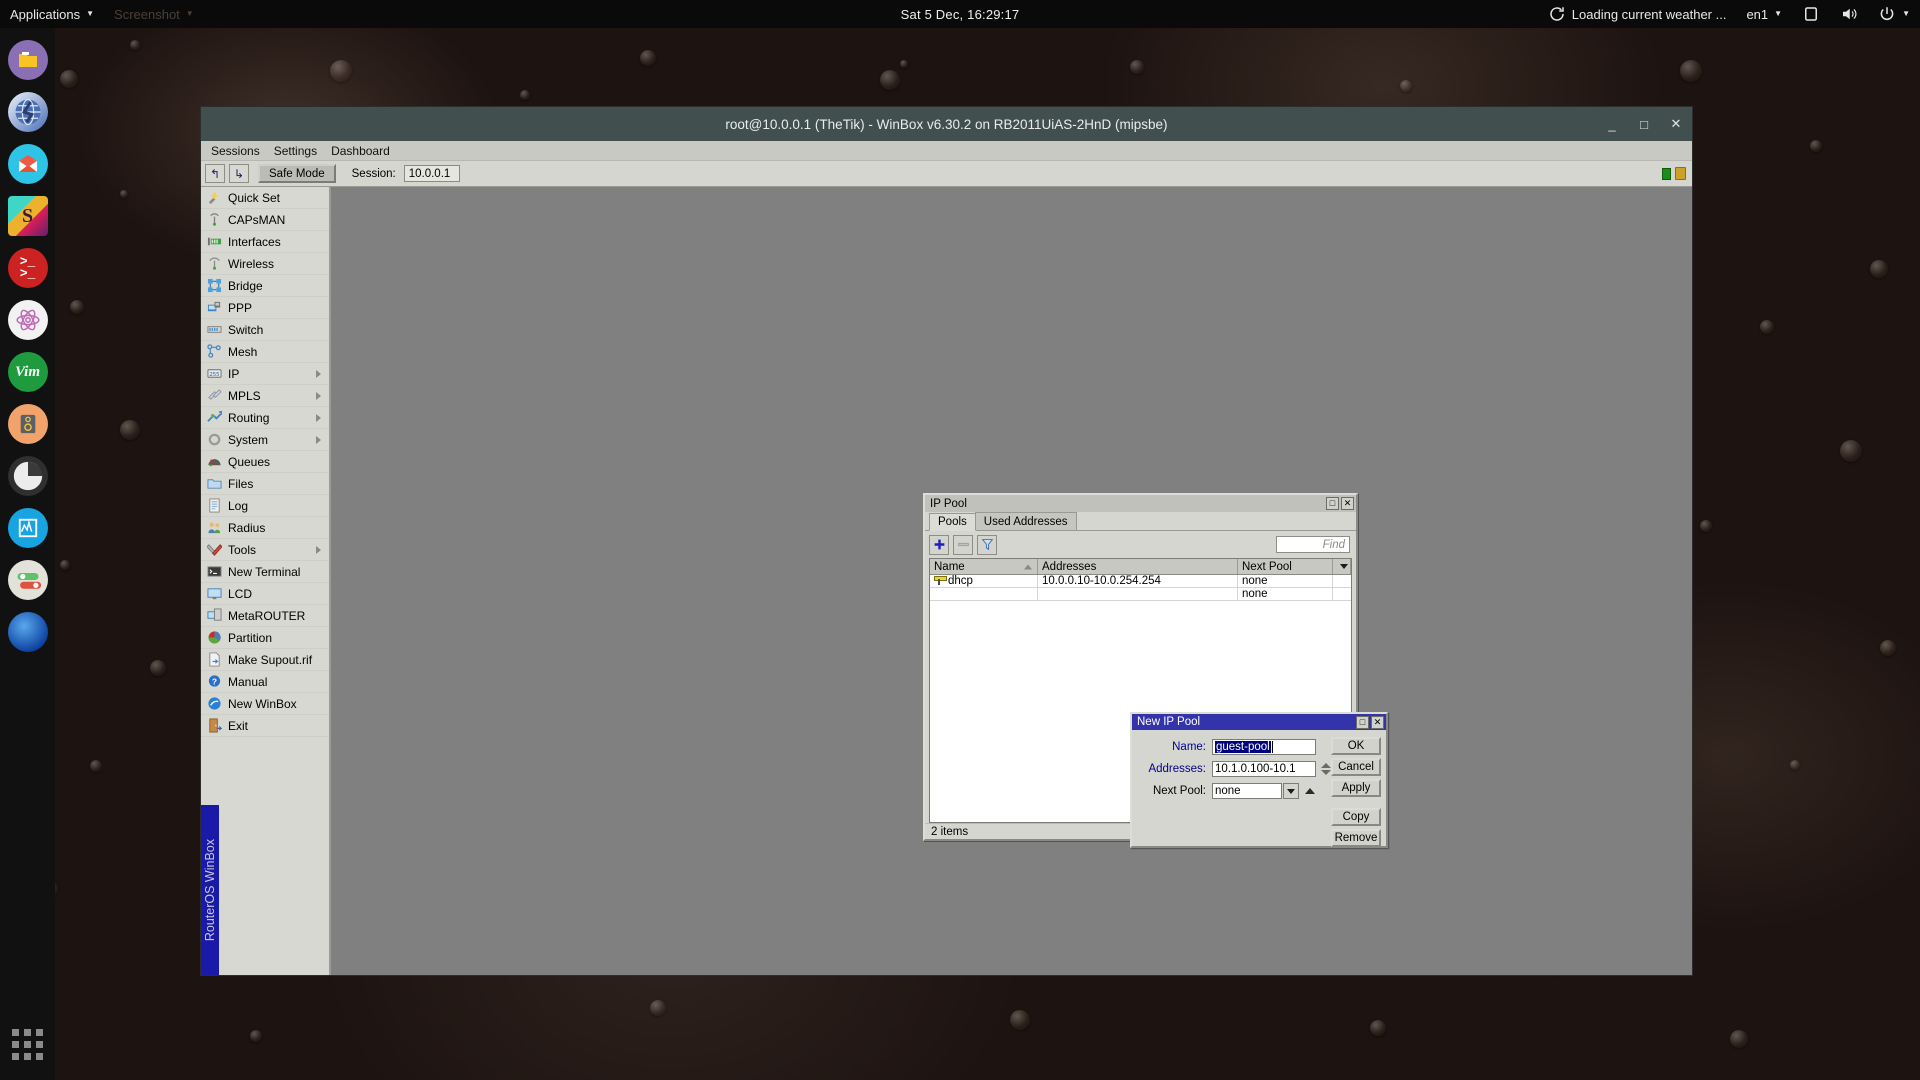 The image size is (1920, 1080). Describe the element at coordinates (963, 544) in the screenshot. I see `remove-pool-button` at that location.